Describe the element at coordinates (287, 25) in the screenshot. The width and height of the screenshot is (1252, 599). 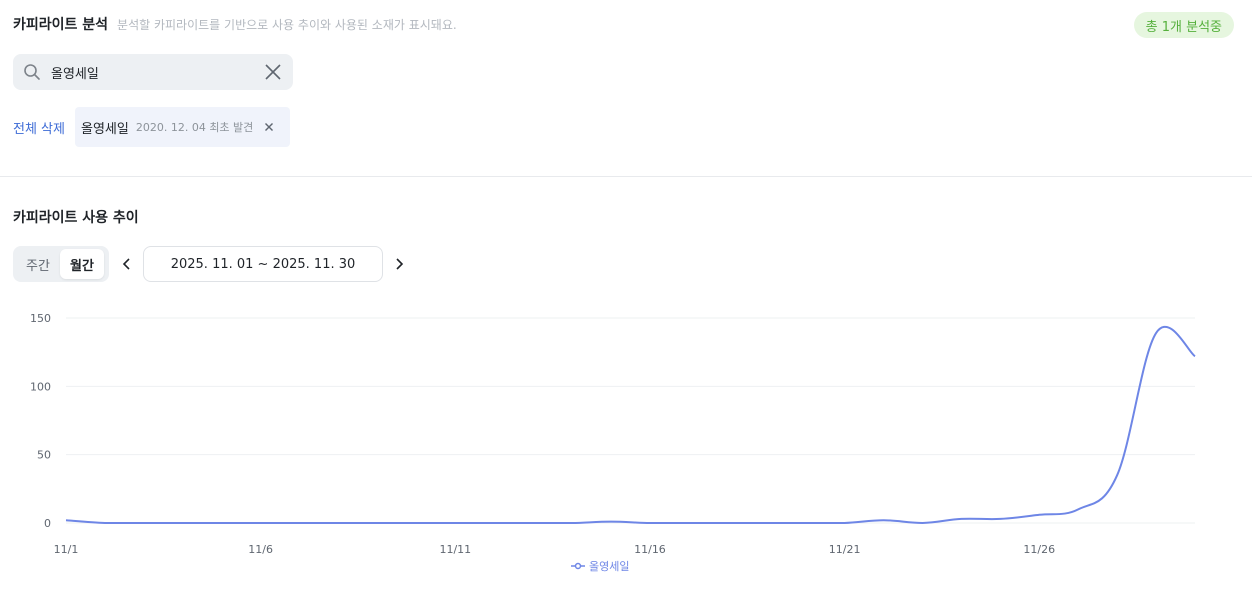
I see `page-subtitle: 분석할 카피라이트를 기반으로 사용 추이와 사용된 소재가 표시돼요.` at that location.